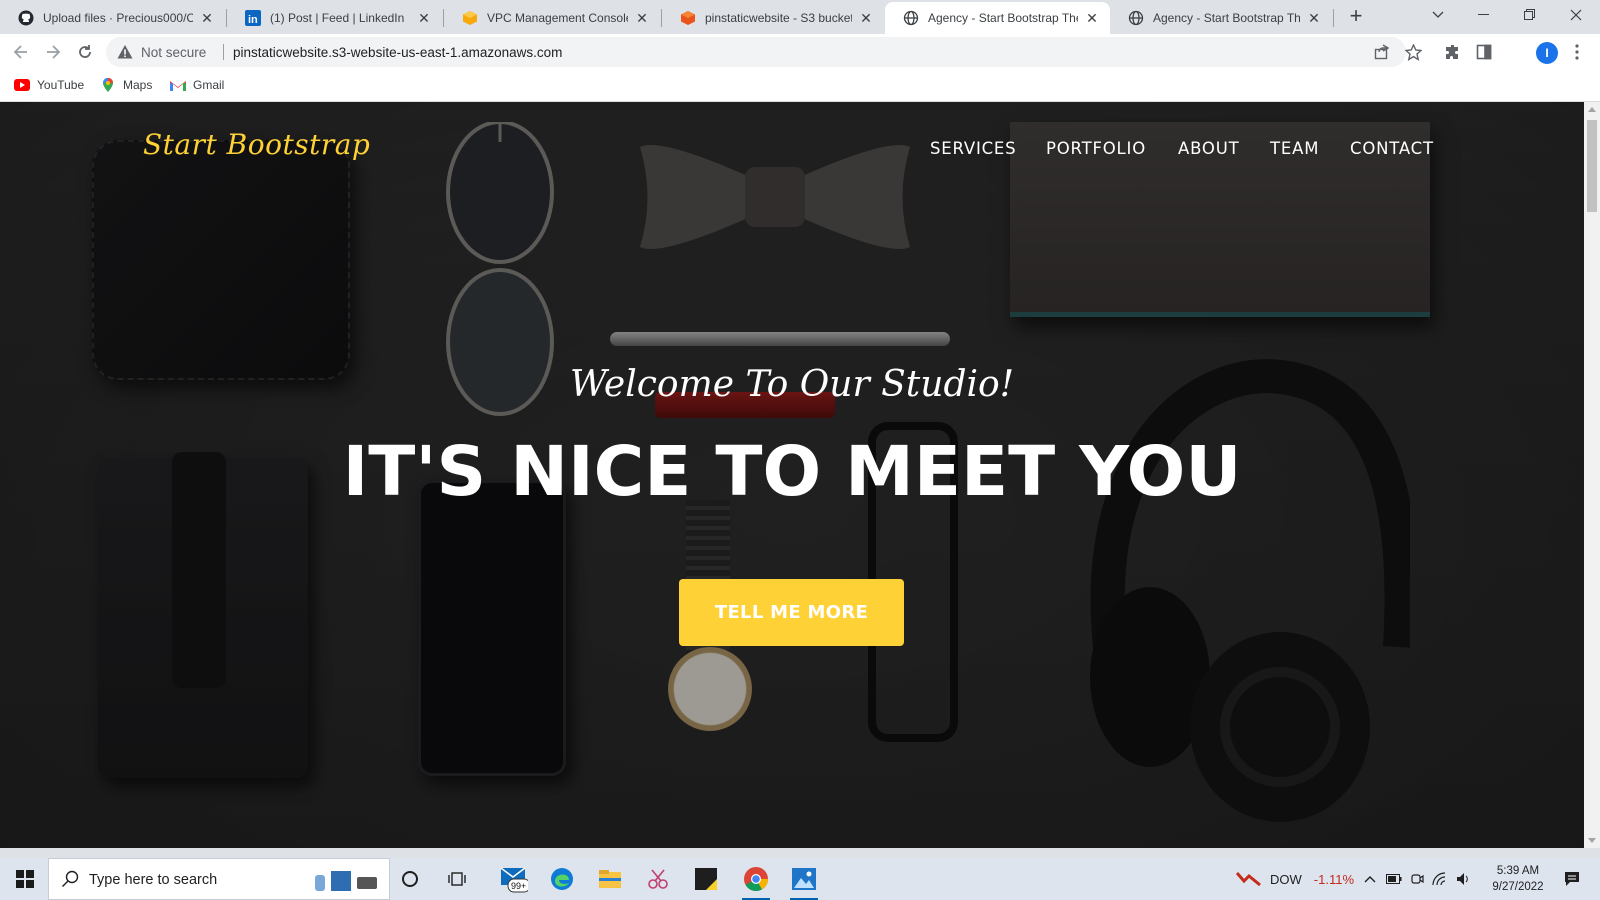 The image size is (1600, 900). I want to click on svg-text: in, so click(253, 20).